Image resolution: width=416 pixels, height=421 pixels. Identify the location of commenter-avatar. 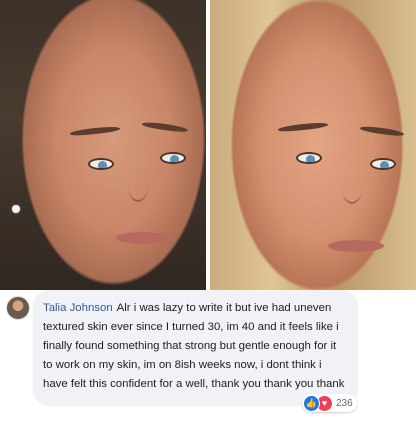
(18, 308).